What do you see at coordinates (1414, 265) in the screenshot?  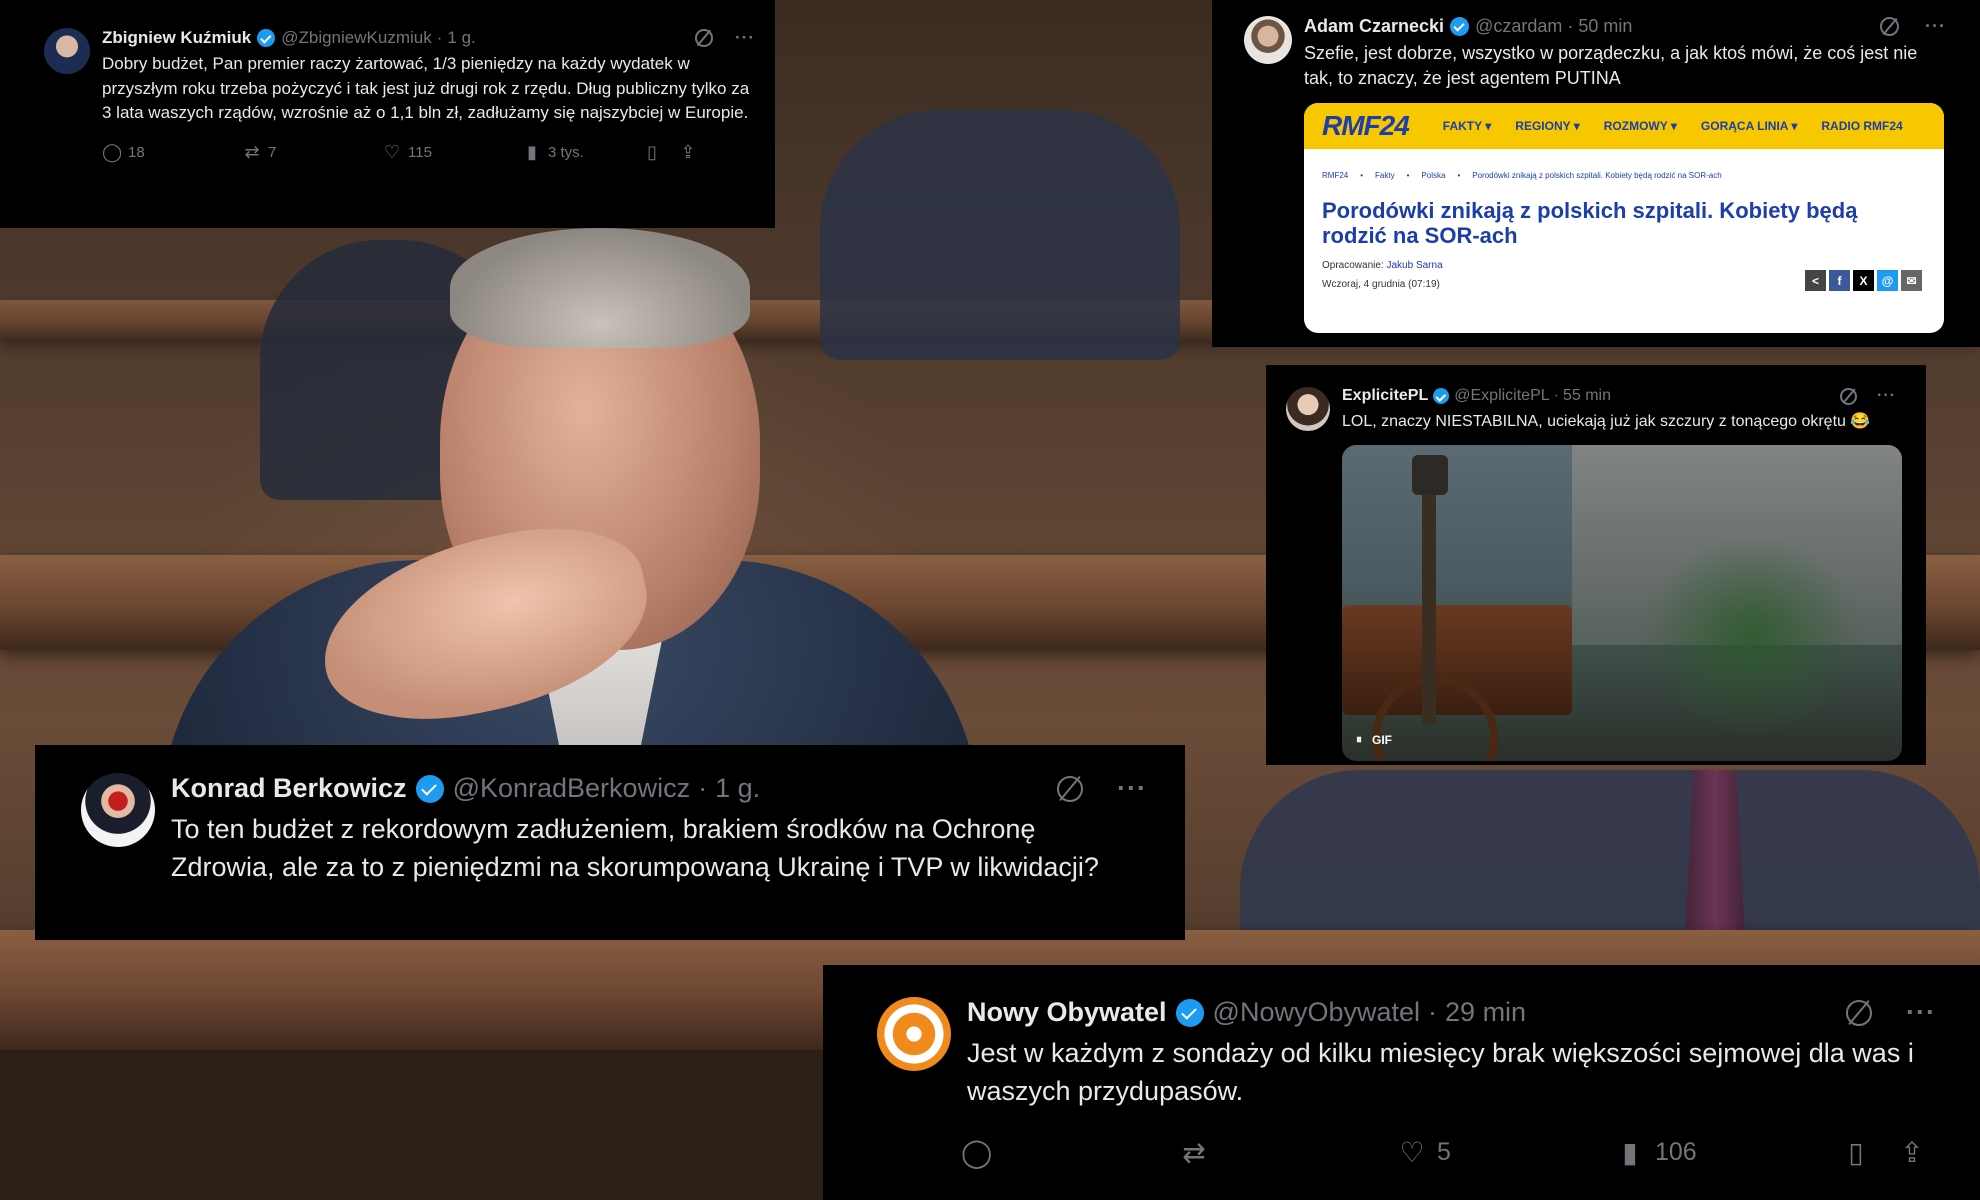 I see `article-author: Jakub Sarna` at bounding box center [1414, 265].